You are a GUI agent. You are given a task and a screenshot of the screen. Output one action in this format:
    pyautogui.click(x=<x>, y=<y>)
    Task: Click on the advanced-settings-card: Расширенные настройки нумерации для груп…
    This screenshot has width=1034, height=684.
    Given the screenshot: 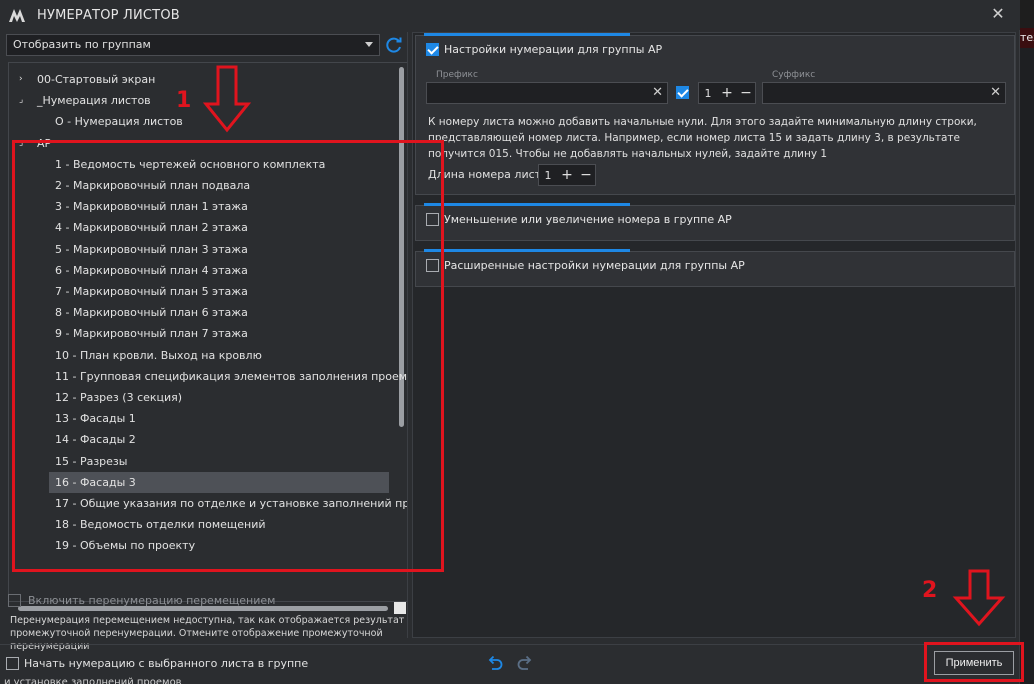 What is the action you would take?
    pyautogui.click(x=715, y=268)
    